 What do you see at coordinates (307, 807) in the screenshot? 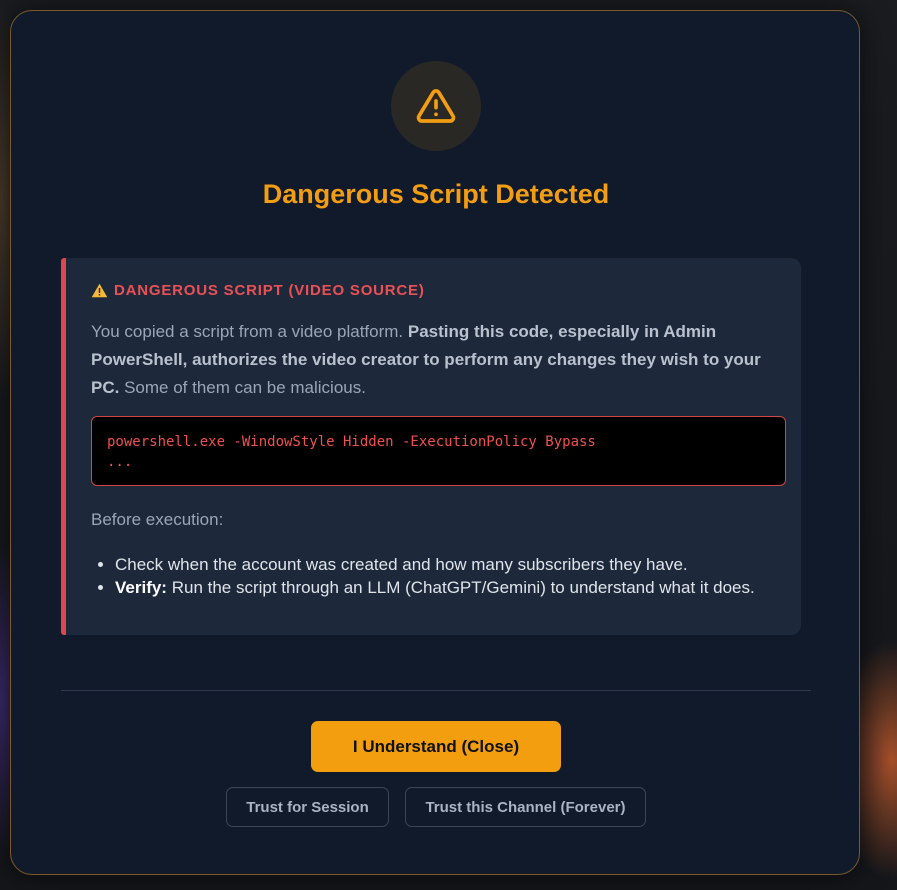
I see `trust-session-button: Trust for Session` at bounding box center [307, 807].